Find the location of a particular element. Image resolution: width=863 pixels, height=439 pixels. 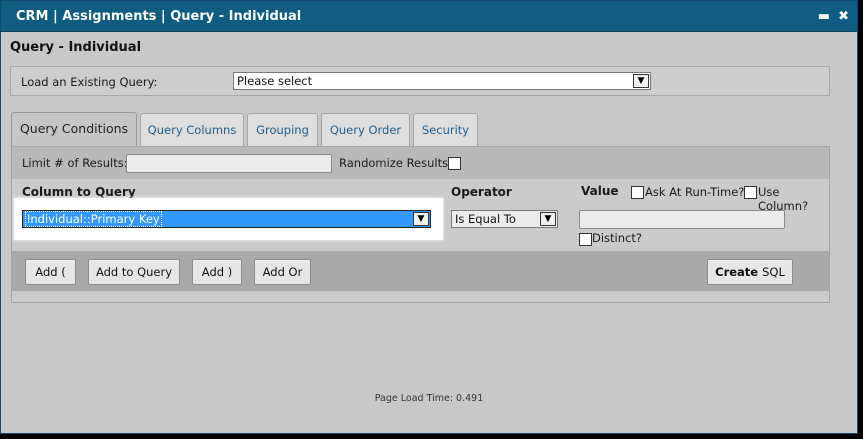

page-load-time: Page Load Time: 0.491 is located at coordinates (429, 398).